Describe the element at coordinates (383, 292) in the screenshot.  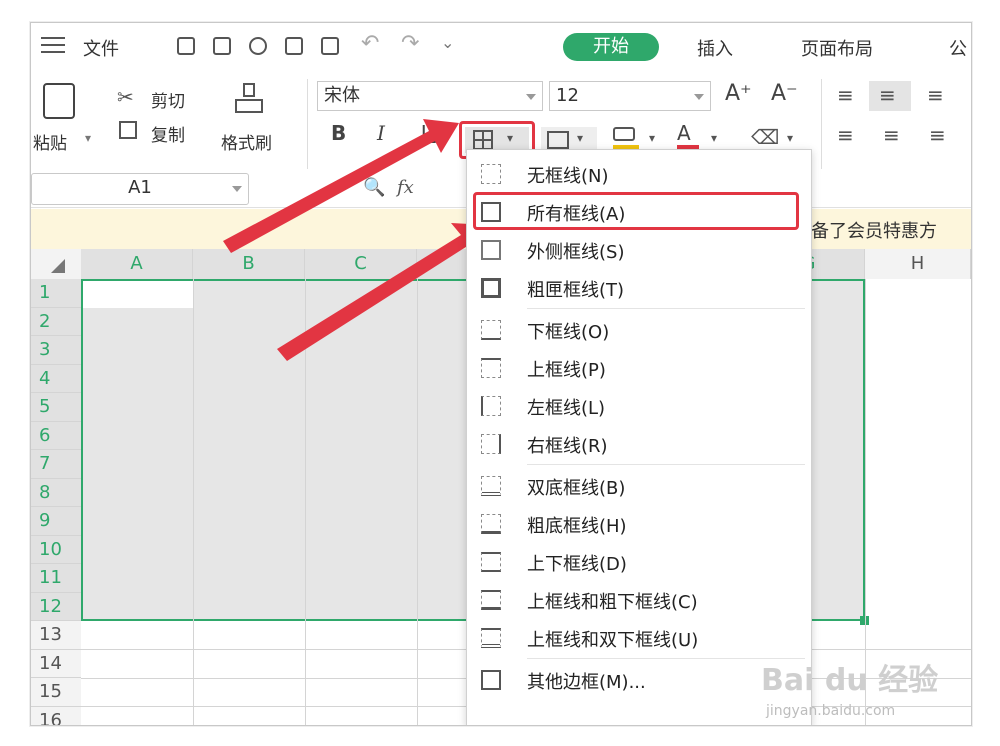
I see `arrow-to-all-borders-item` at that location.